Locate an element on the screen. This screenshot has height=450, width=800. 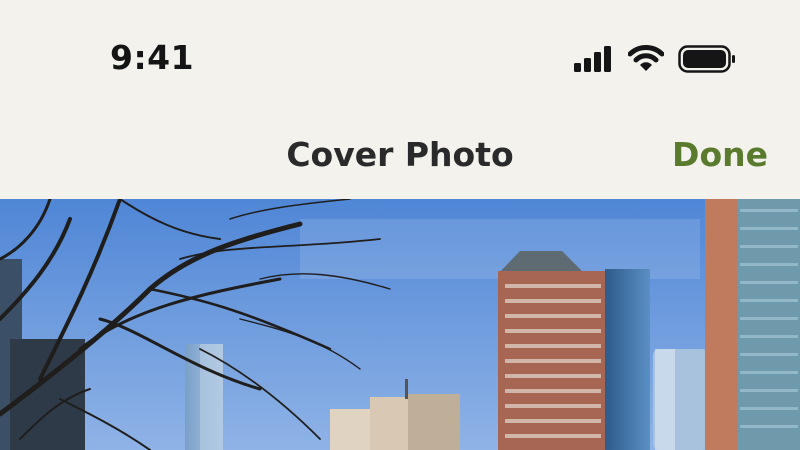
battery-icon is located at coordinates (706, 59).